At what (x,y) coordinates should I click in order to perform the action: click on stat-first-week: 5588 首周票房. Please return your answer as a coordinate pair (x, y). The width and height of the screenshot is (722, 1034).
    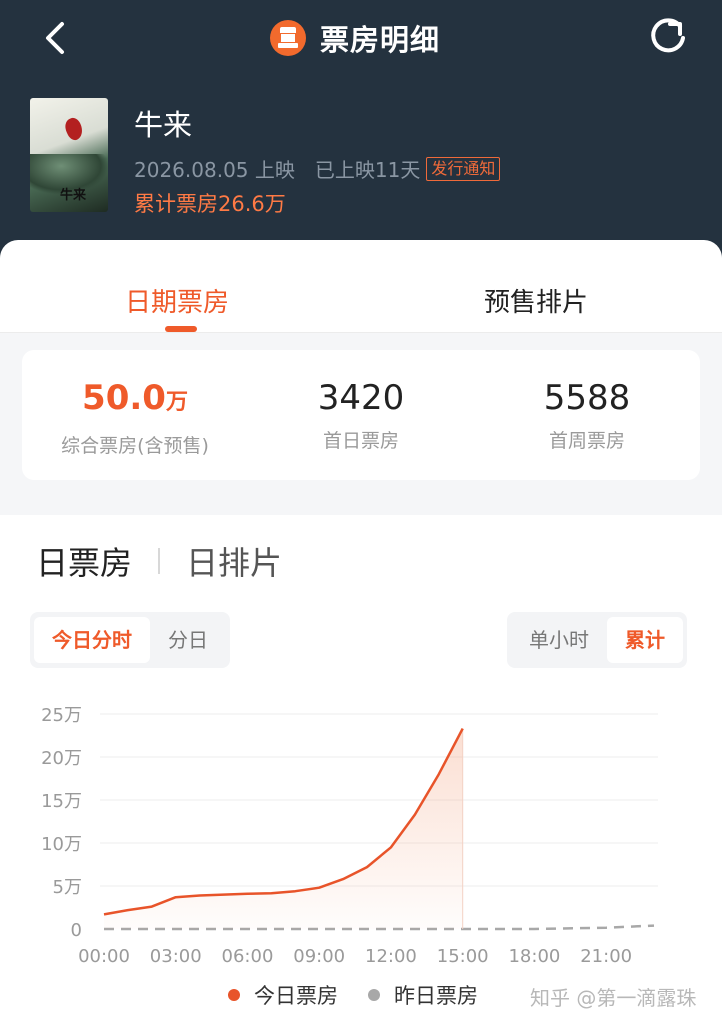
    Looking at the image, I should click on (587, 415).